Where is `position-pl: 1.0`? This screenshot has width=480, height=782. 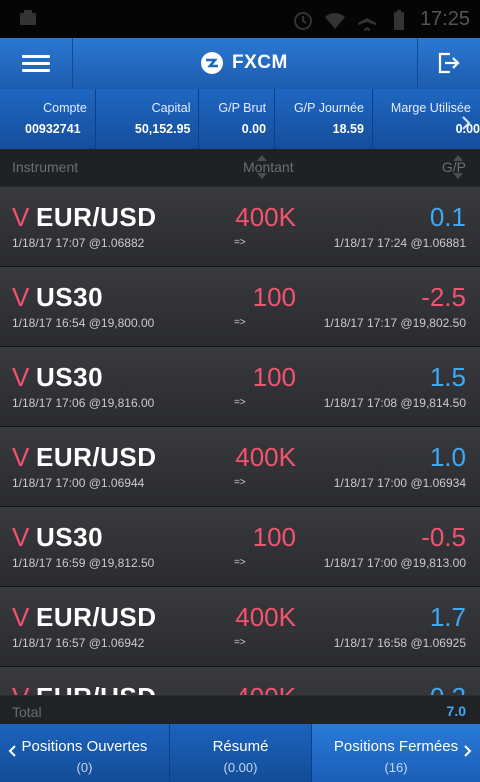 position-pl: 1.0 is located at coordinates (447, 457).